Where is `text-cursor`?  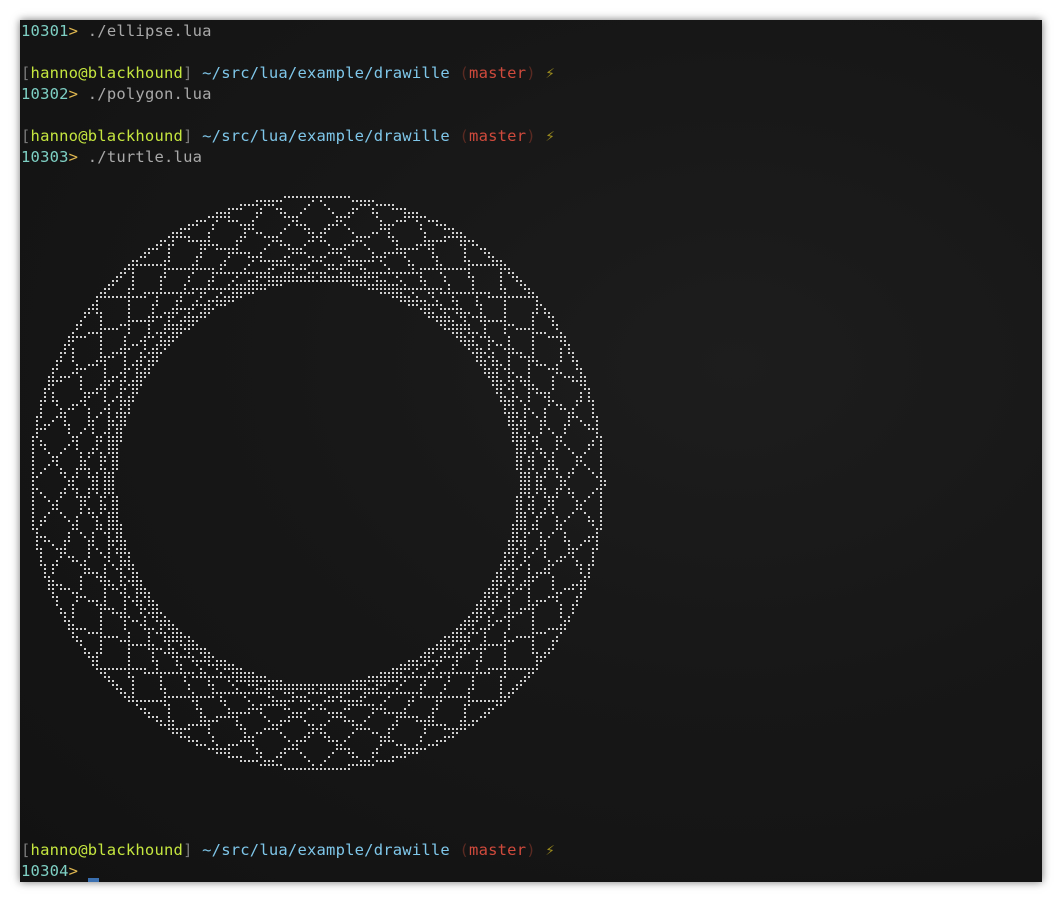 text-cursor is located at coordinates (94, 880).